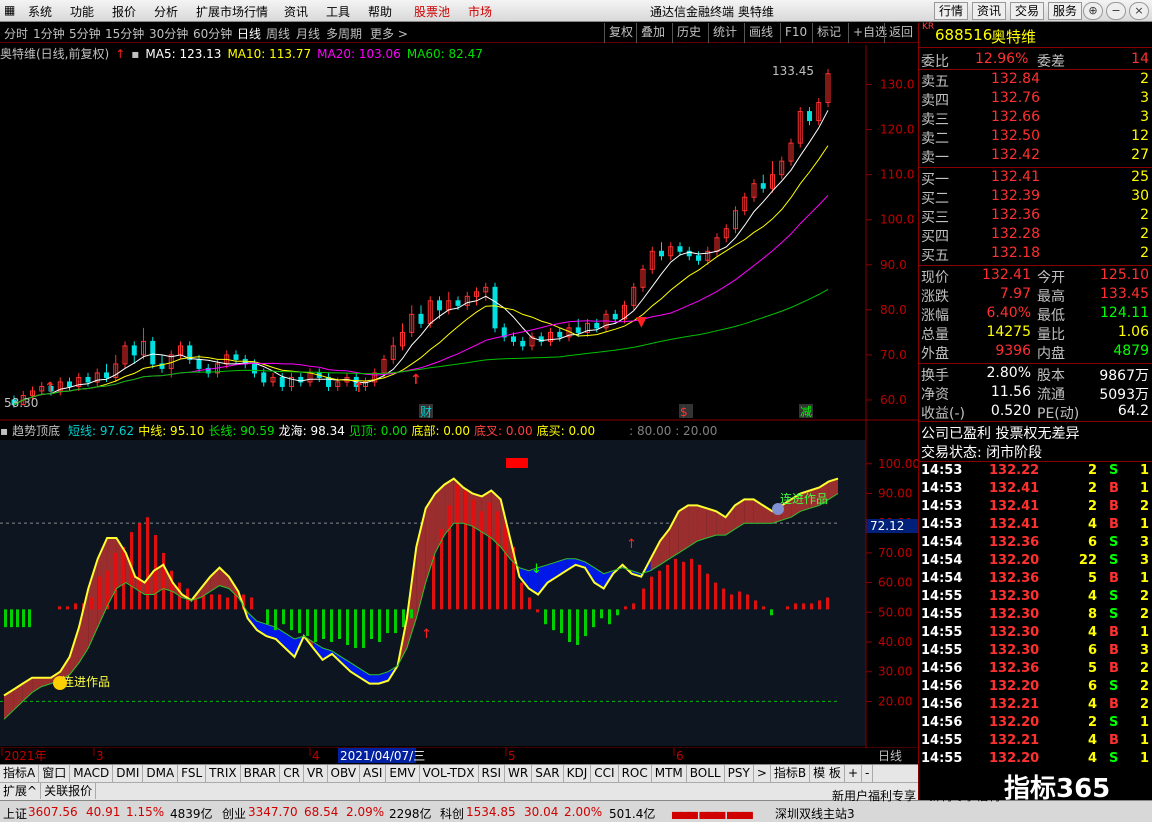 The height and width of the screenshot is (822, 1152). I want to click on tick-row: 14:56 132.20 2 S 1, so click(1035, 724).